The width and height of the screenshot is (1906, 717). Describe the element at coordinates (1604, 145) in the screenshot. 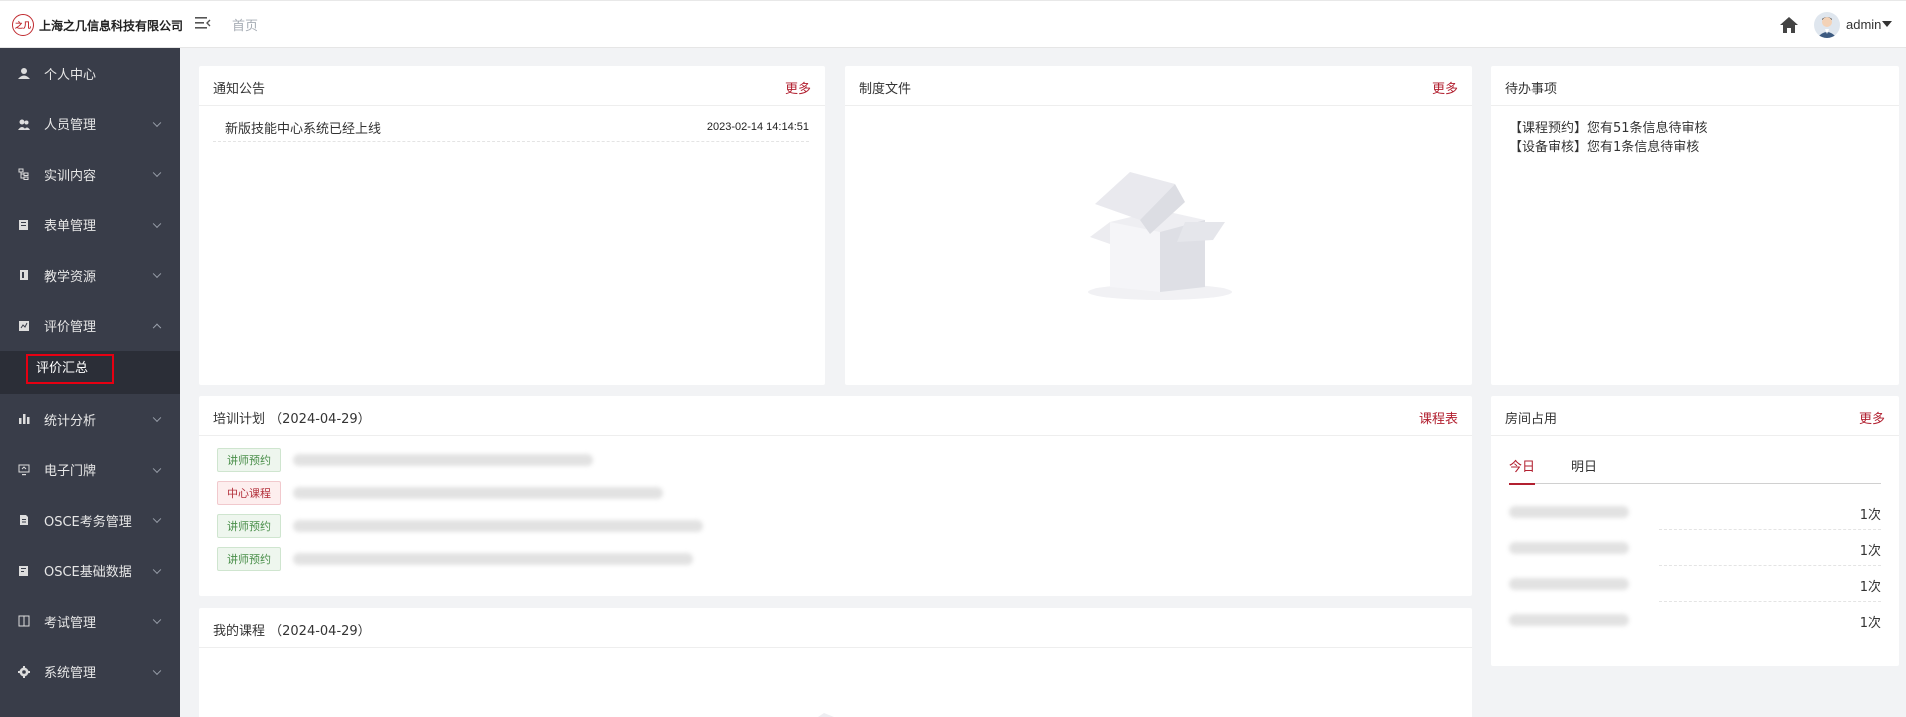

I see `todo-item: 【设备审核】您有1条信息待审核` at that location.